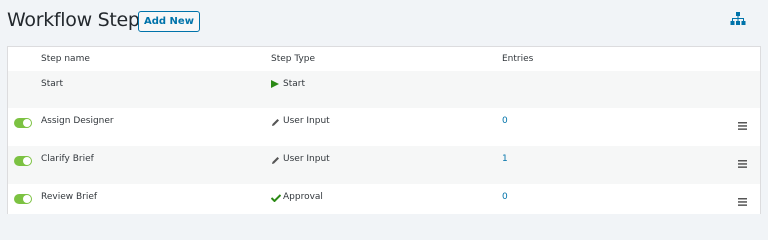  What do you see at coordinates (384, 199) in the screenshot?
I see `table-row: Review Brief Approval 0` at bounding box center [384, 199].